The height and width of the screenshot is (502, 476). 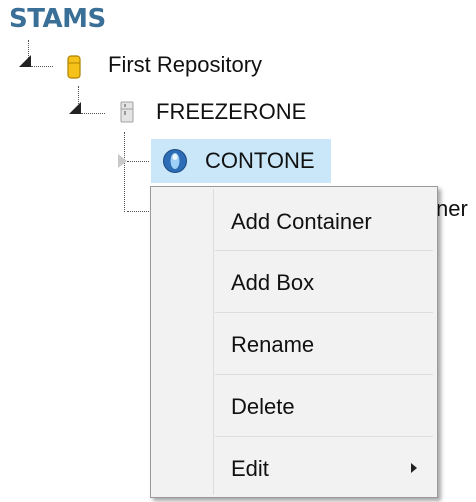 I want to click on menu-item-delete: Delete, so click(x=294, y=406).